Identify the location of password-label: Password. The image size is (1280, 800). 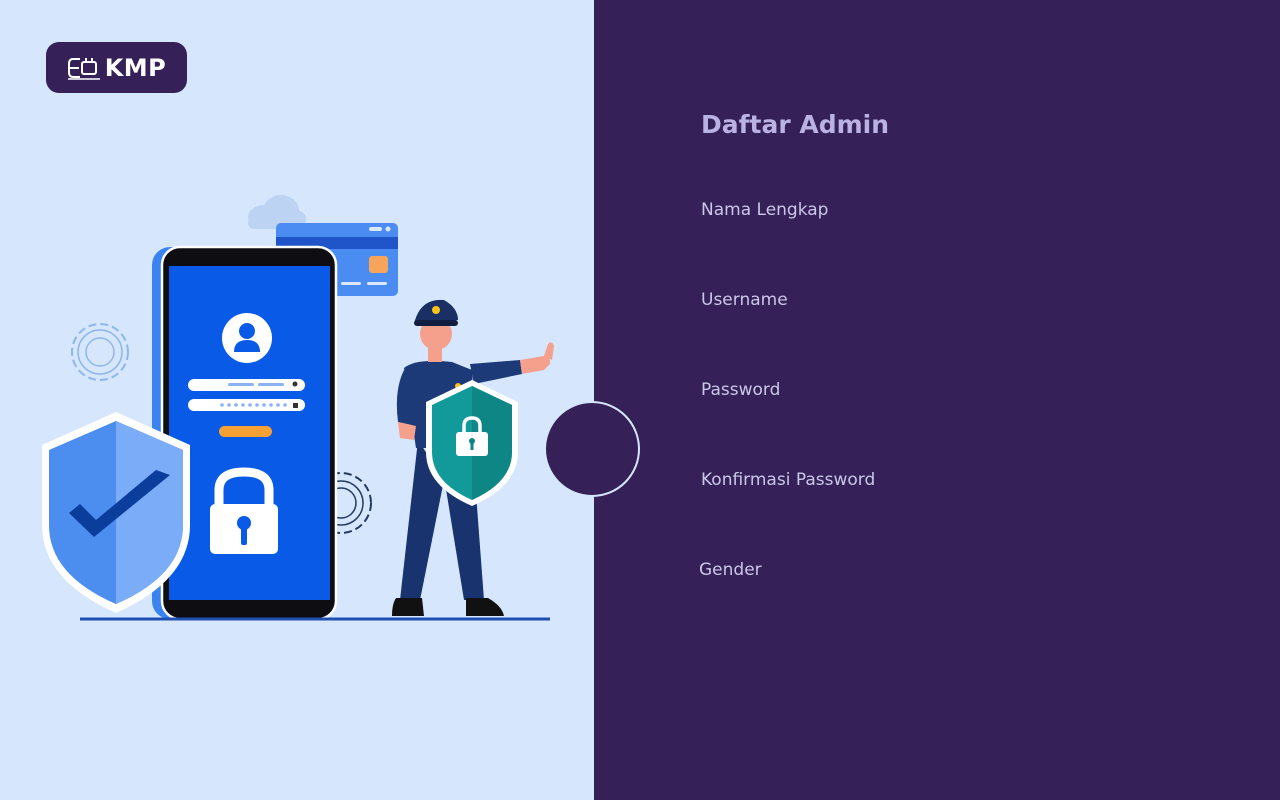
(741, 390).